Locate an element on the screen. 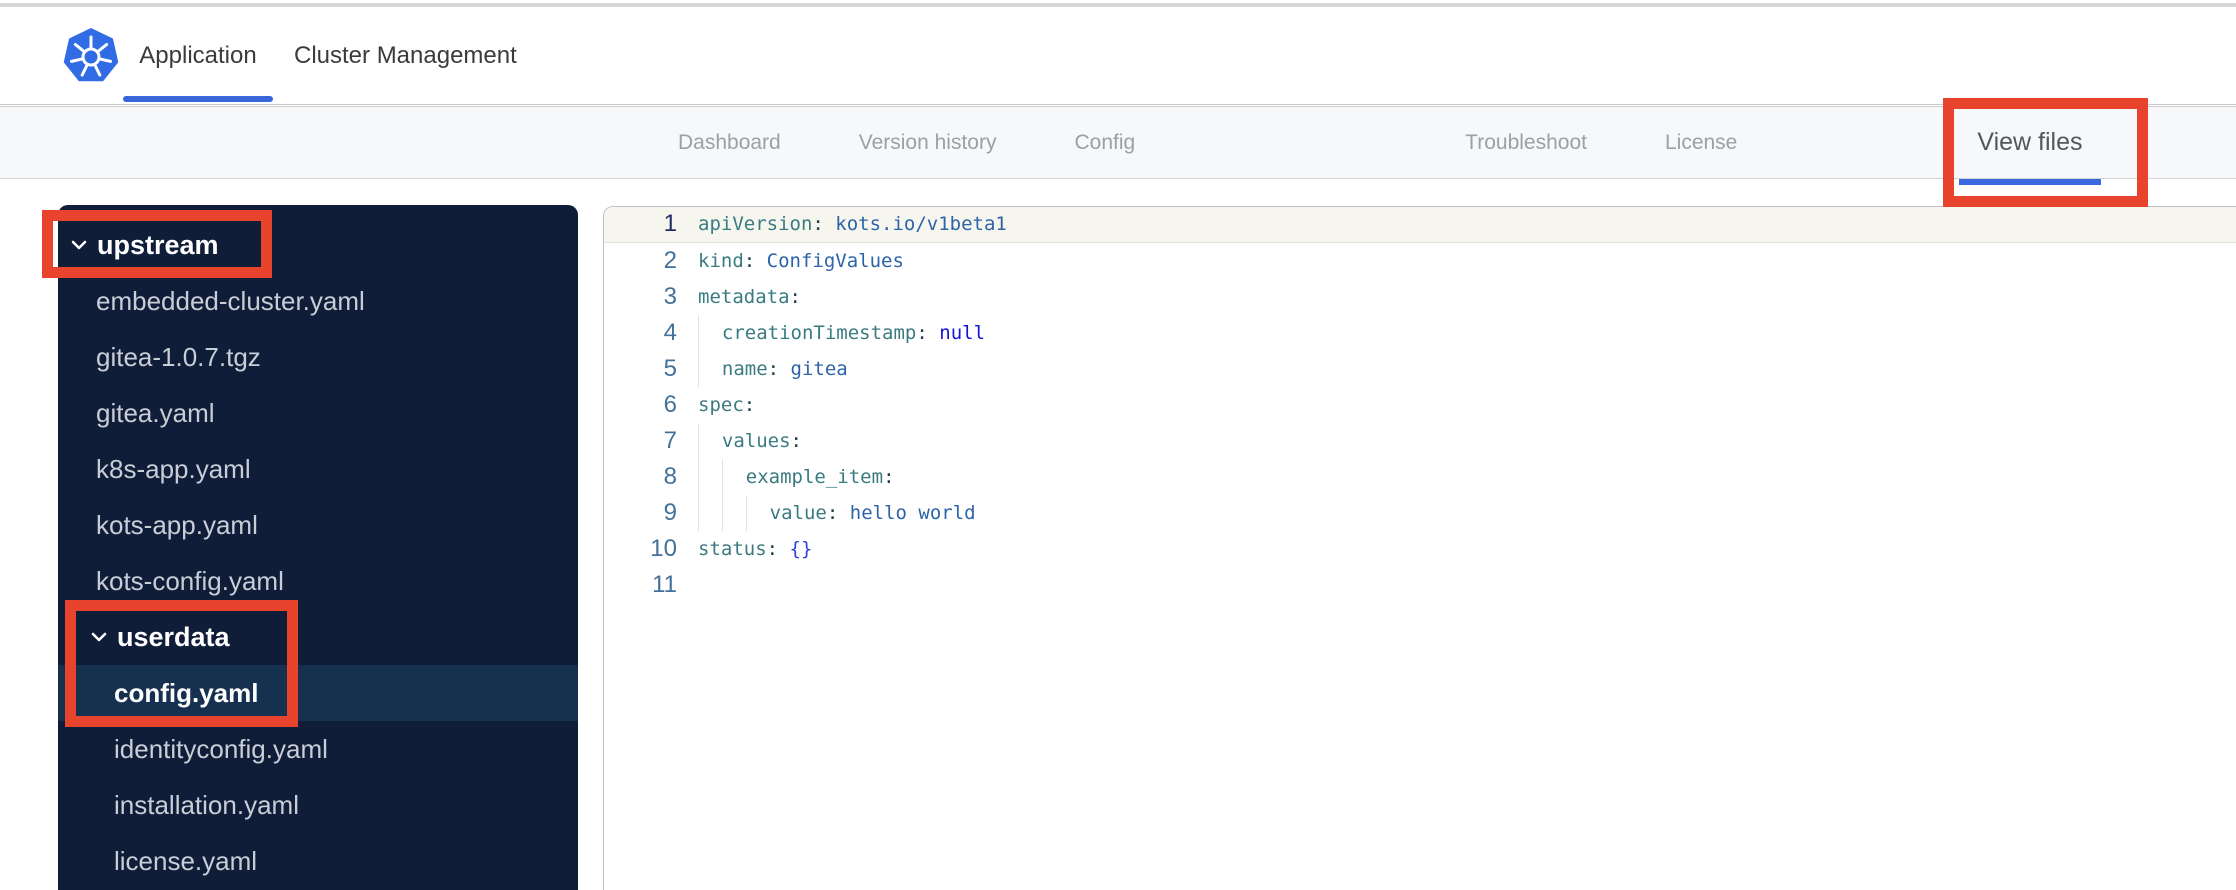  code-text: example_item: is located at coordinates (796, 477).